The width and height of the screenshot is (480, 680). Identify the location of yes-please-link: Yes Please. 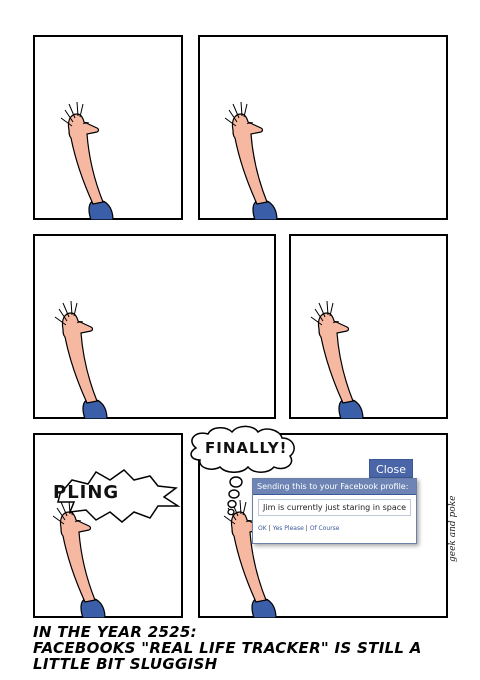
(288, 528).